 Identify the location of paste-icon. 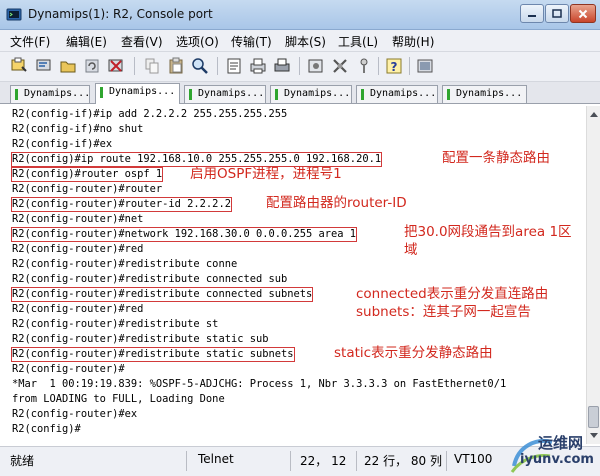
(176, 65).